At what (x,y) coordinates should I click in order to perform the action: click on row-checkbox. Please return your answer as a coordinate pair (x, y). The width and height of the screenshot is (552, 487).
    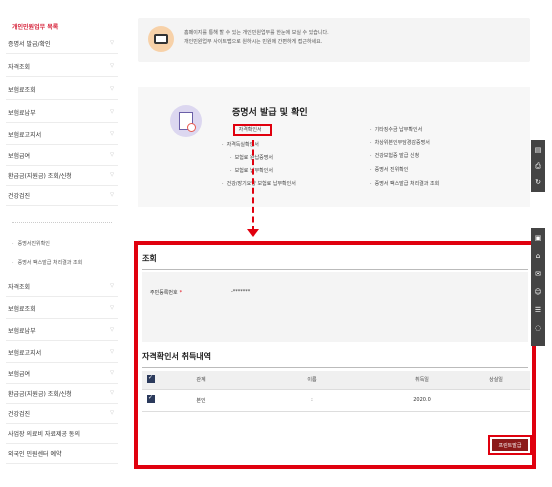
    Looking at the image, I should click on (151, 400).